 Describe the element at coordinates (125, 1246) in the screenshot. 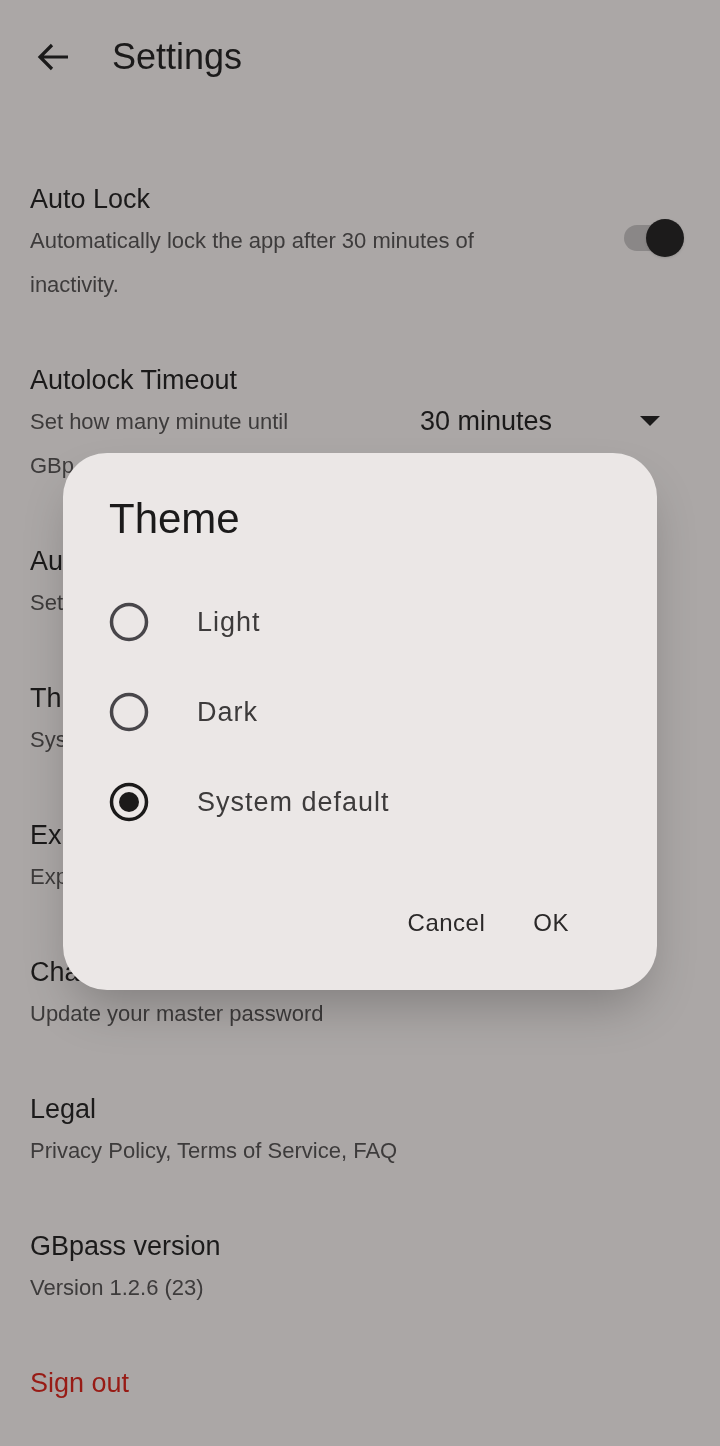

I see `setting-title: GBpass version` at that location.